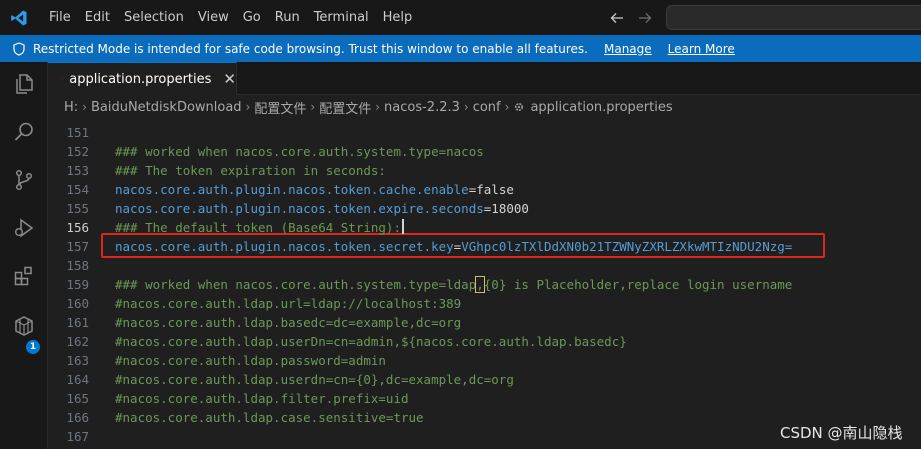  I want to click on menu-file: File, so click(60, 17).